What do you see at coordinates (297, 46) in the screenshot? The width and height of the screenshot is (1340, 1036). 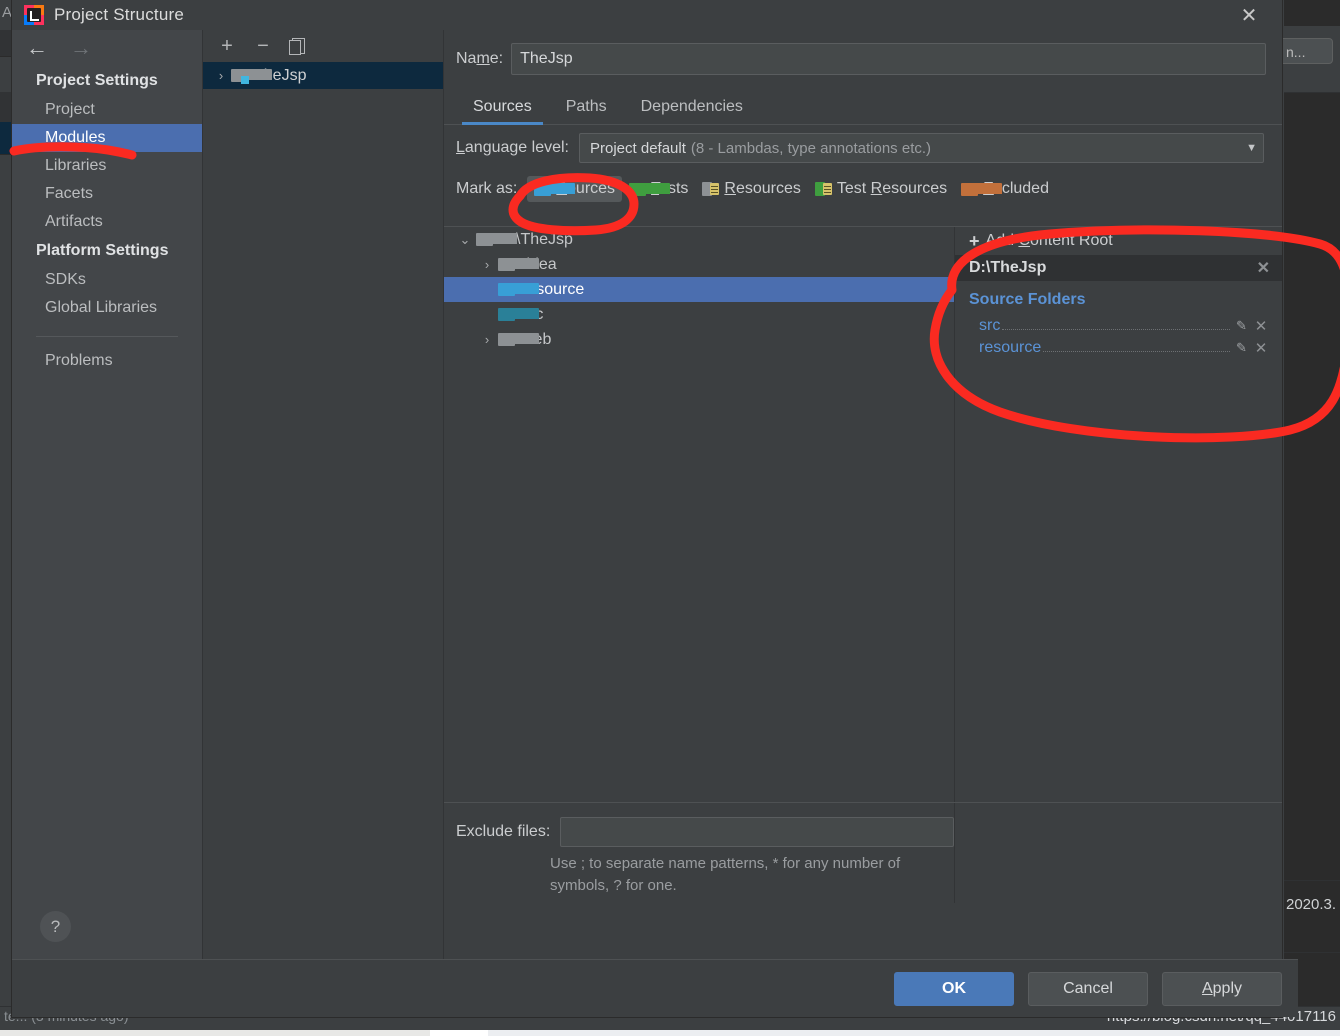 I see `copy-module-icon` at bounding box center [297, 46].